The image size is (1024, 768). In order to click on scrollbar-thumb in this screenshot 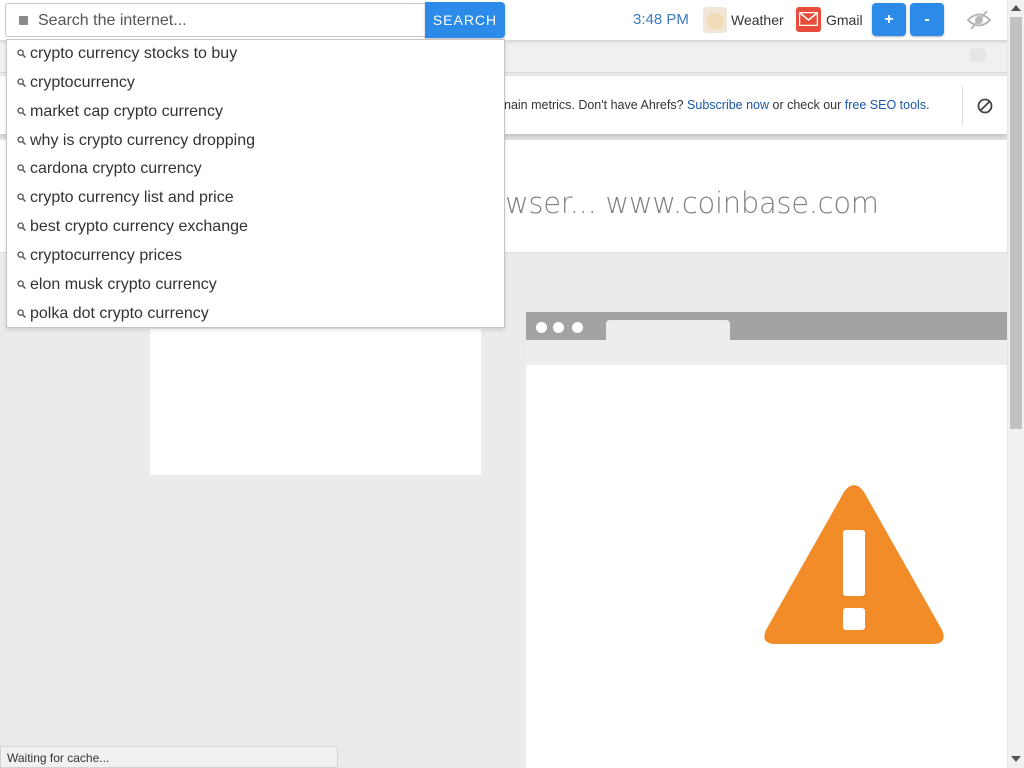, I will do `click(1016, 223)`.